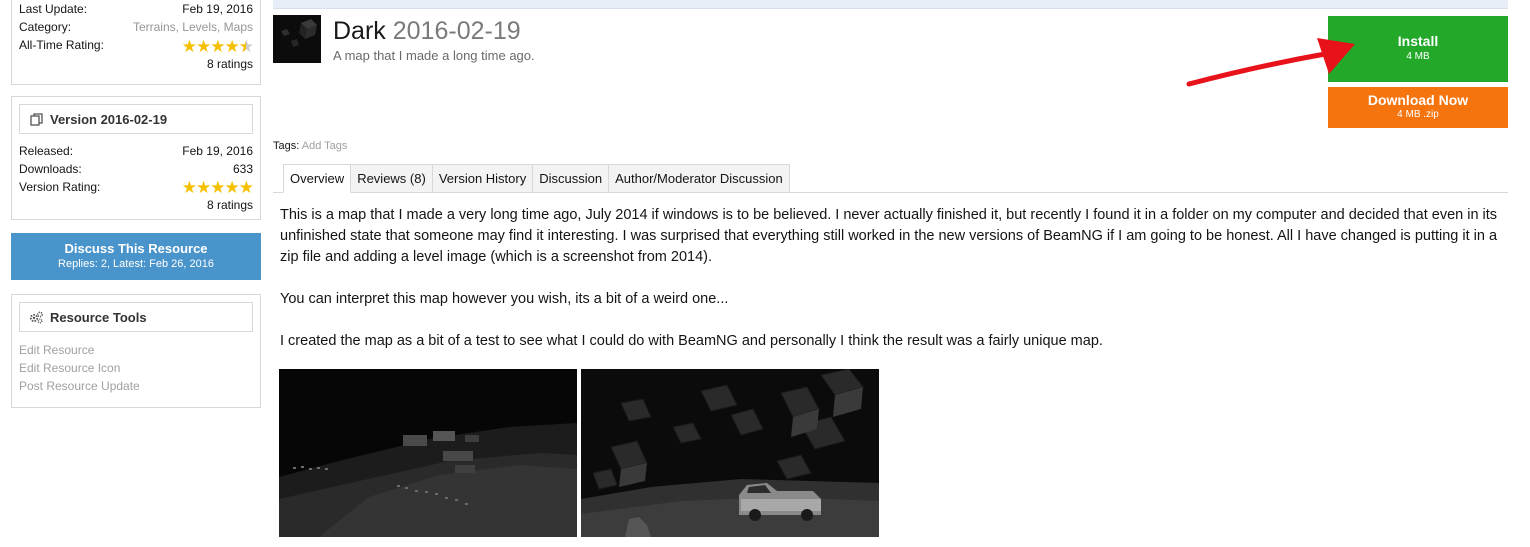  Describe the element at coordinates (50, 169) in the screenshot. I see `downloads-label: Downloads:` at that location.